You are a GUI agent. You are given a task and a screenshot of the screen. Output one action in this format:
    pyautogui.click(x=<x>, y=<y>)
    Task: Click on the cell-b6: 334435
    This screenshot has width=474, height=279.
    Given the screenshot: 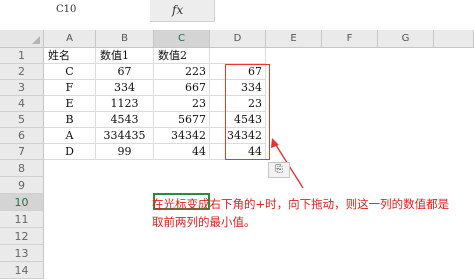 What is the action you would take?
    pyautogui.click(x=125, y=136)
    